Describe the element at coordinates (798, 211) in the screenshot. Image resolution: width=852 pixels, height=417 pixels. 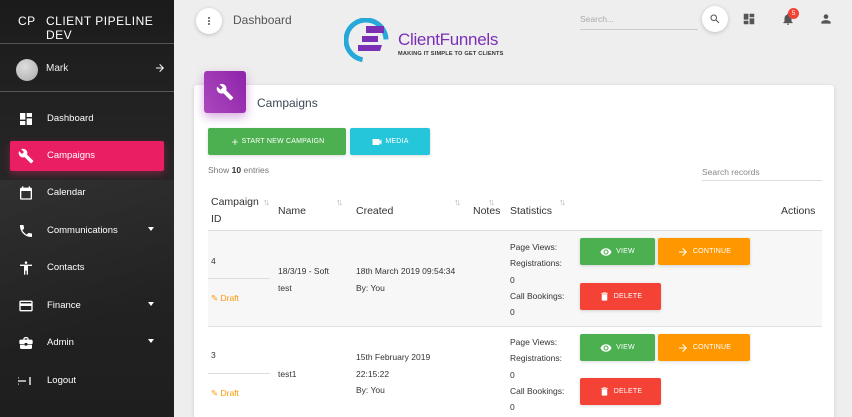
I see `column-header-actions: Actions` at that location.